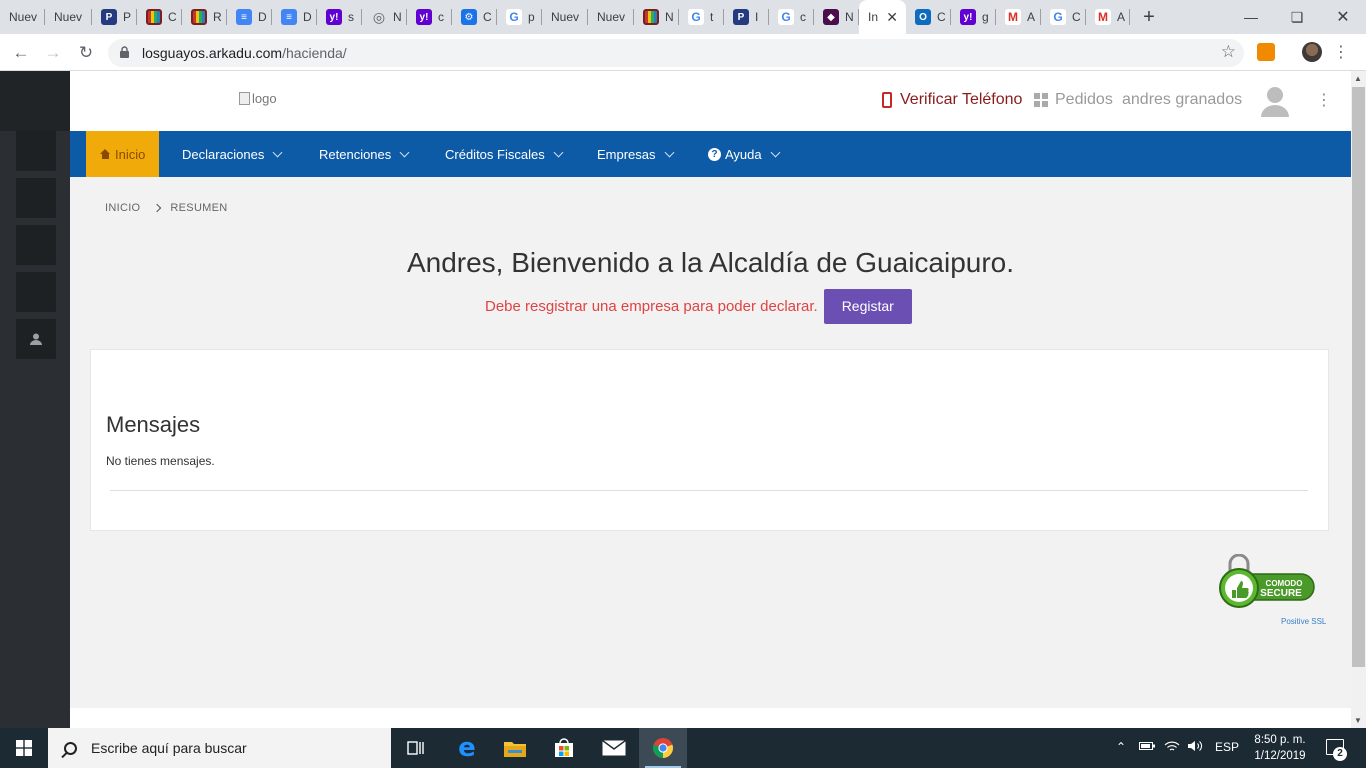 The image size is (1366, 768). Describe the element at coordinates (836, 17) in the screenshot. I see `browser-tab: ◆ N` at that location.